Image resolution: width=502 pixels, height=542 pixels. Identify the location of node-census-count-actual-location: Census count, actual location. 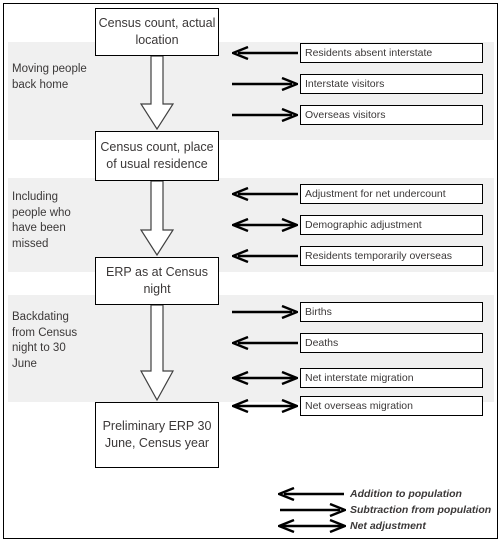
(157, 32).